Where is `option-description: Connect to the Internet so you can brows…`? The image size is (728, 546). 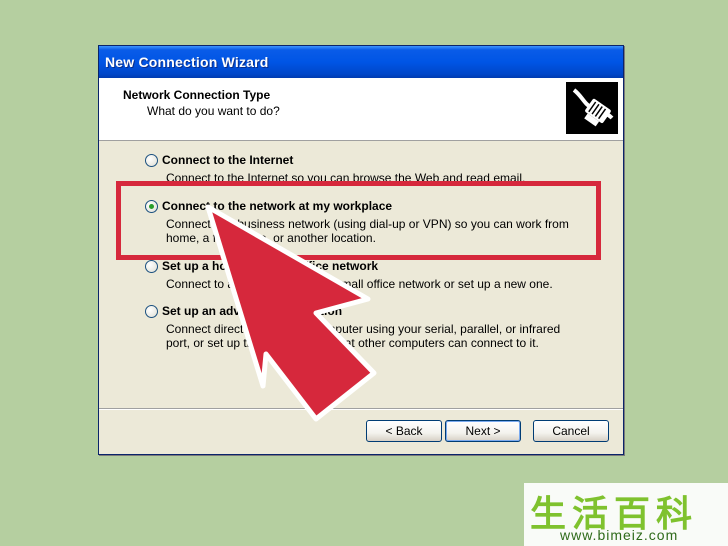
option-description: Connect to the Internet so you can brows… is located at coordinates (346, 178).